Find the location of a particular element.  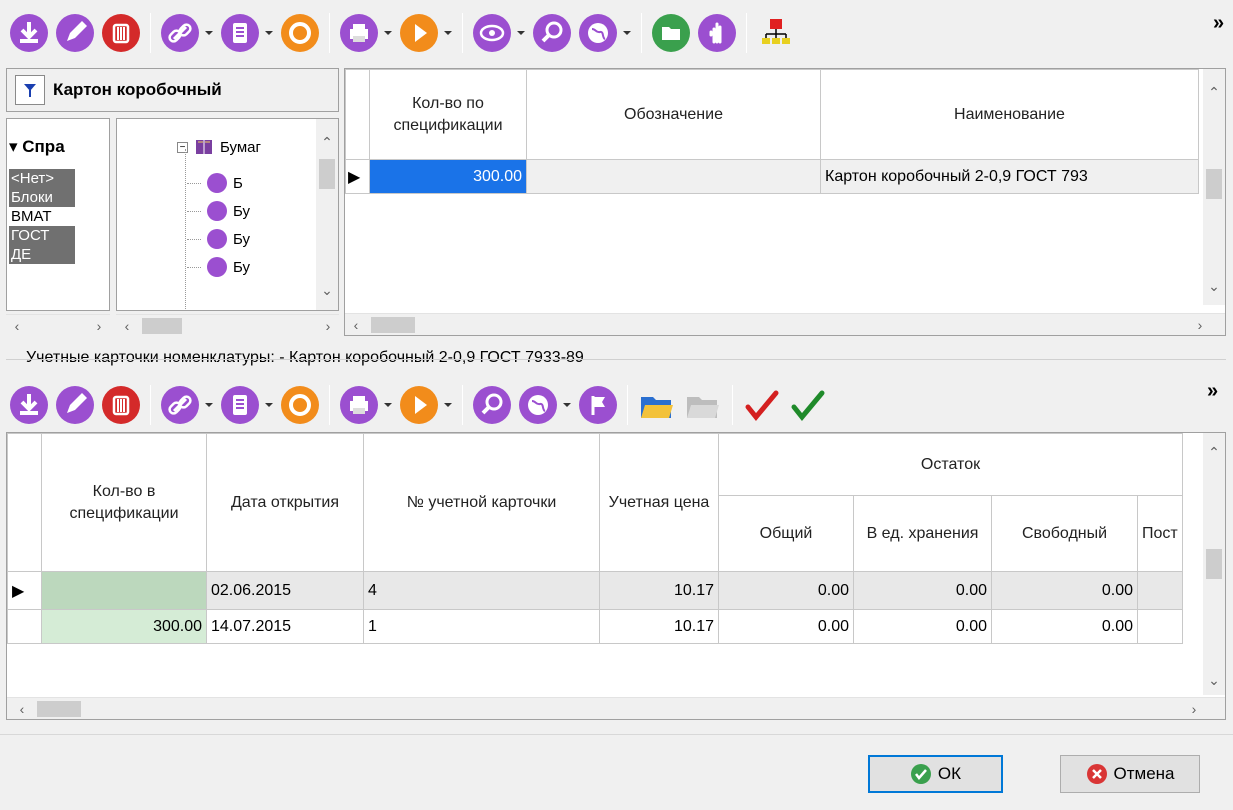

designation-cell is located at coordinates (673, 176).